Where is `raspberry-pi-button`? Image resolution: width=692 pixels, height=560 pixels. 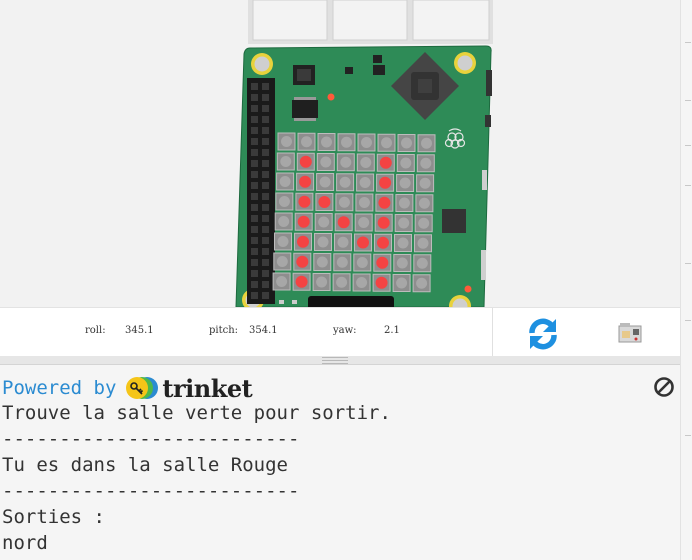
raspberry-pi-button is located at coordinates (630, 334).